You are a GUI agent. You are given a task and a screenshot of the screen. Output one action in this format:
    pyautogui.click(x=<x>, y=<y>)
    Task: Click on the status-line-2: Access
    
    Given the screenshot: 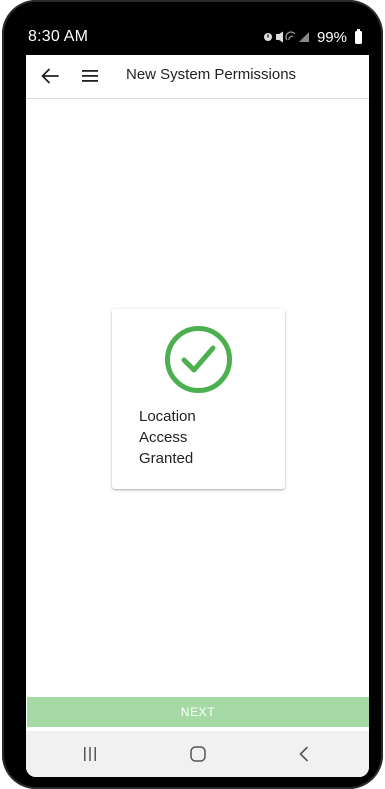 What is the action you would take?
    pyautogui.click(x=163, y=437)
    